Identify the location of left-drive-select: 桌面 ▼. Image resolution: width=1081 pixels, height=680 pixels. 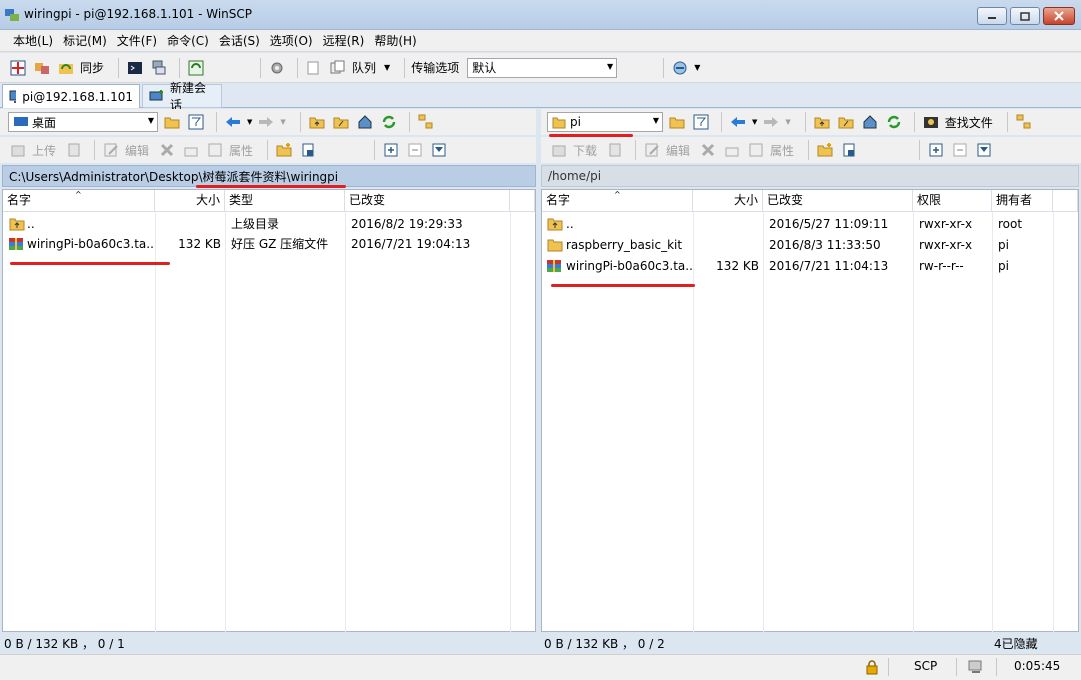
(83, 122).